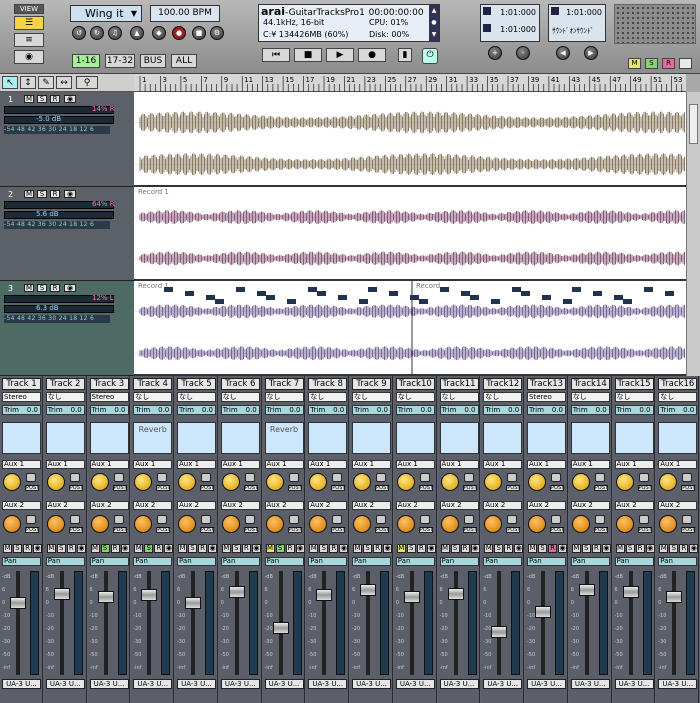  I want to click on track-mute-button: M, so click(29, 288).